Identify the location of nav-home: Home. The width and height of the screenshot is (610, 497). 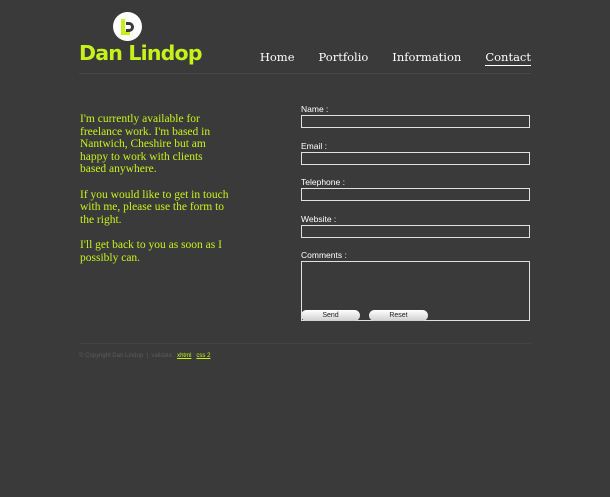
(277, 58).